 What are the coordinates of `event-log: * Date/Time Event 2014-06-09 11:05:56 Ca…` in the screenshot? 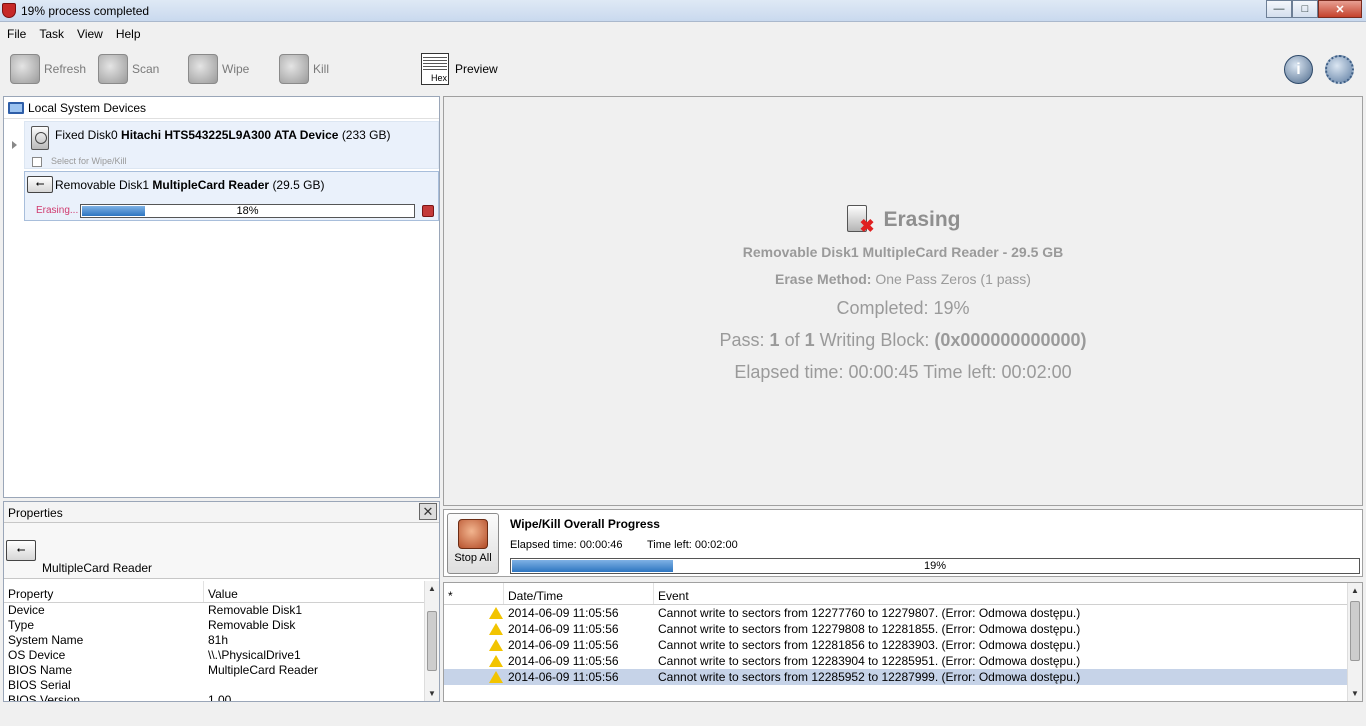 It's located at (903, 642).